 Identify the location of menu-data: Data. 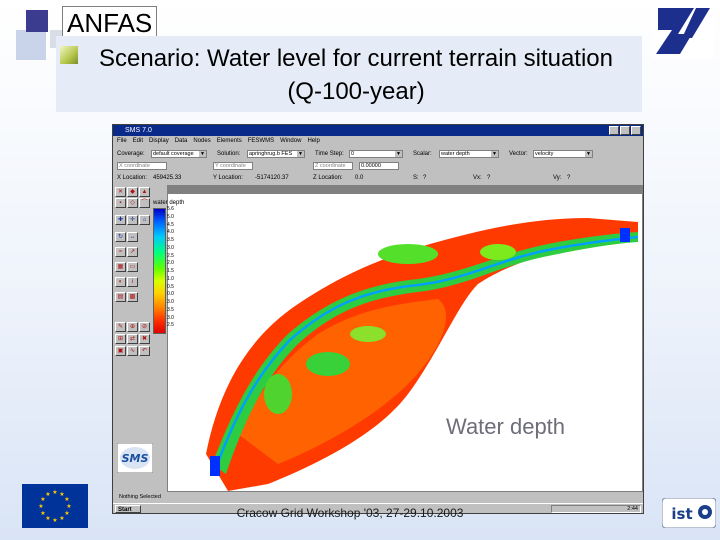
(181, 141).